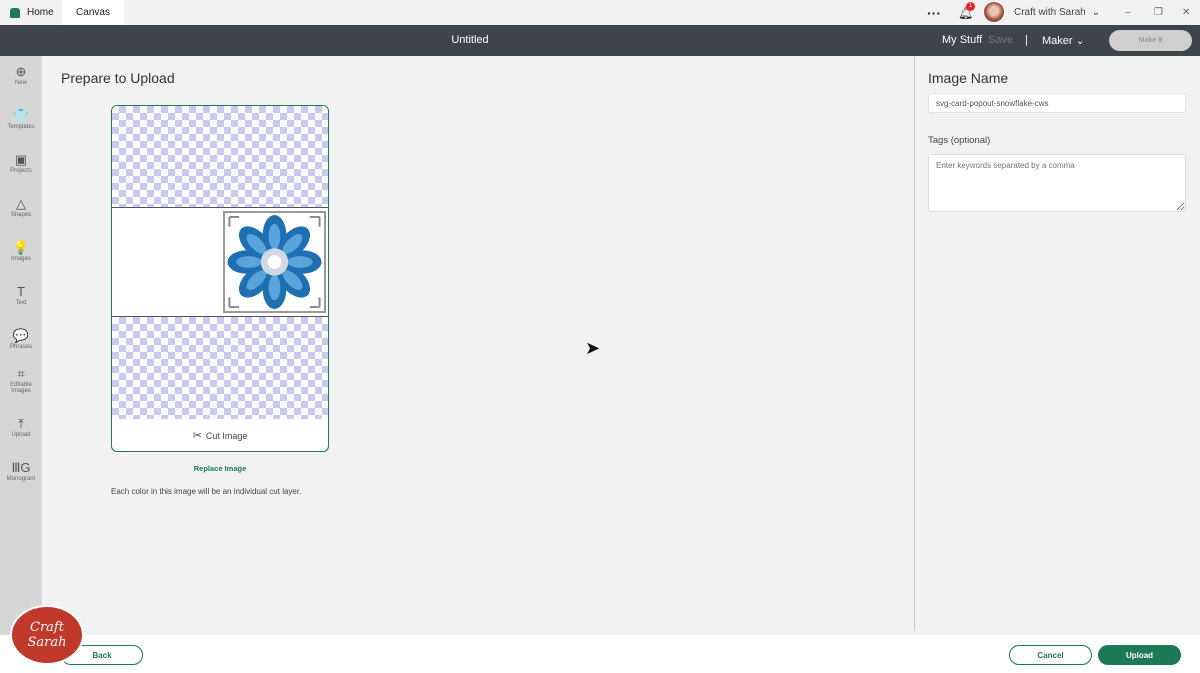 The image size is (1200, 673). What do you see at coordinates (220, 468) in the screenshot?
I see `replace-image-link: Replace Image` at bounding box center [220, 468].